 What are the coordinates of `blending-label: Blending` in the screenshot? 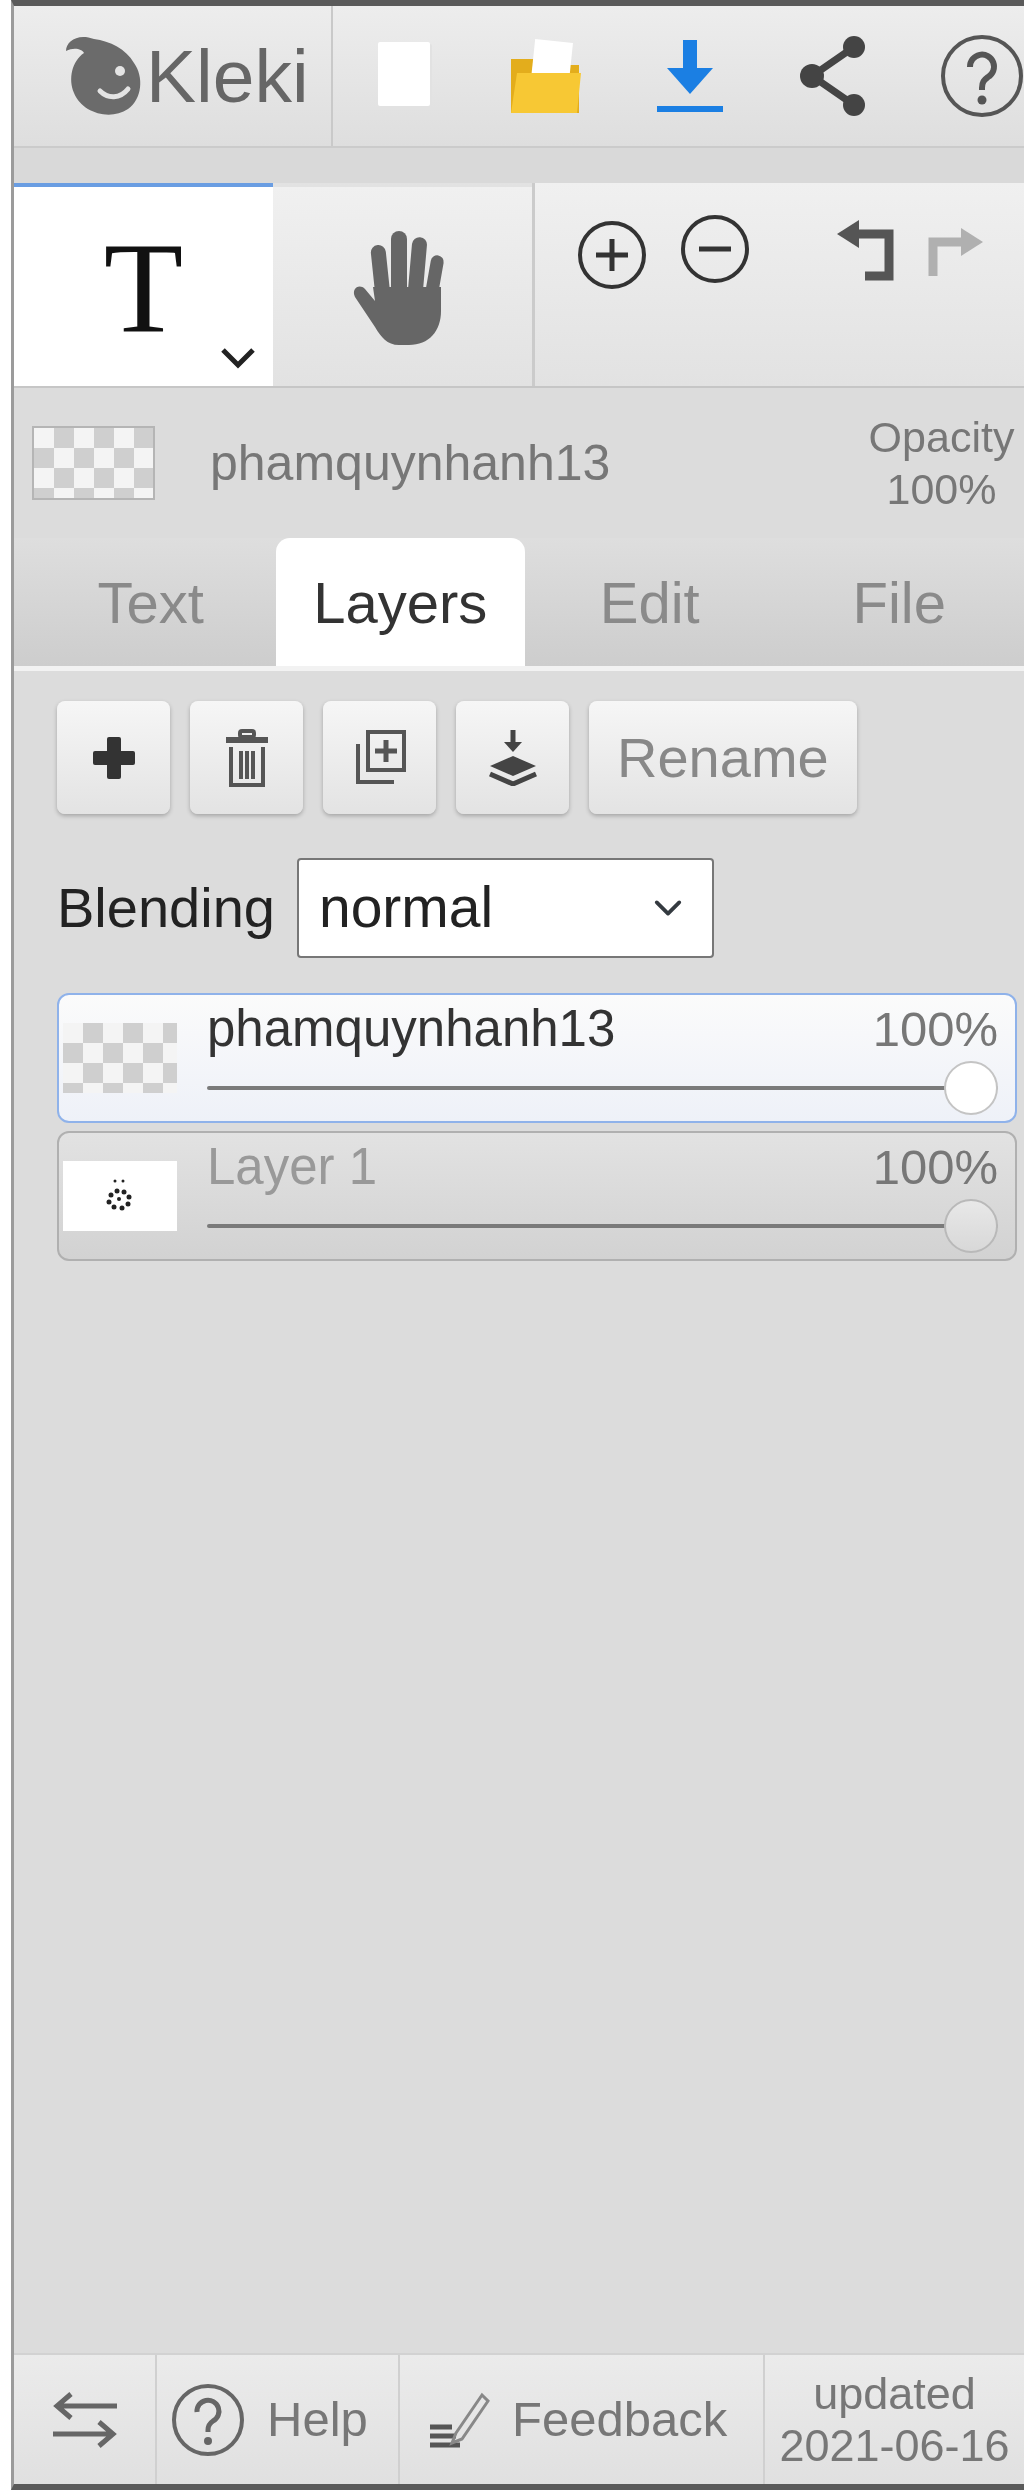 It's located at (166, 908).